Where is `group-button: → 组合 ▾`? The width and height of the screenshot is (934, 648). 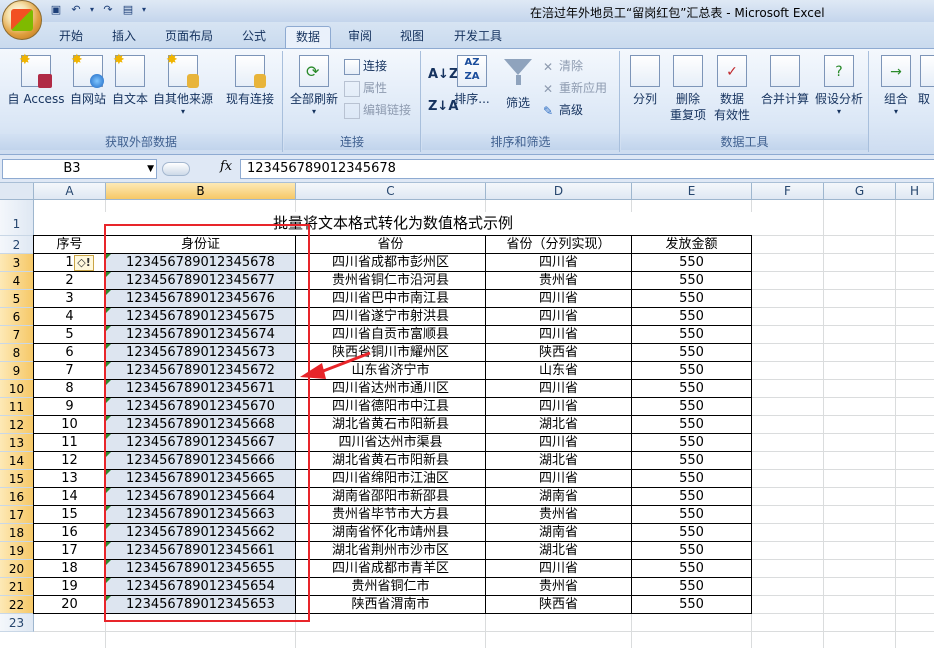 group-button: → 组合 ▾ is located at coordinates (896, 86).